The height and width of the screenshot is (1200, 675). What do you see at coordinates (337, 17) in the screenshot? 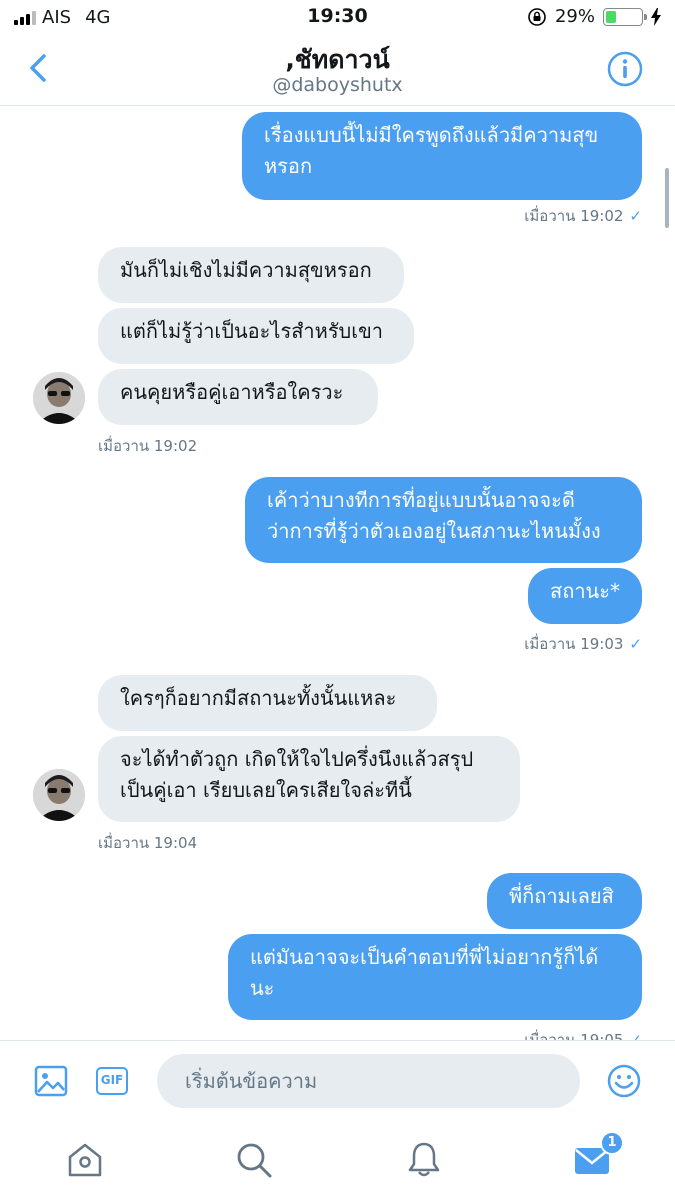
I see `status-bar: AIS 4G 19:30 29%` at bounding box center [337, 17].